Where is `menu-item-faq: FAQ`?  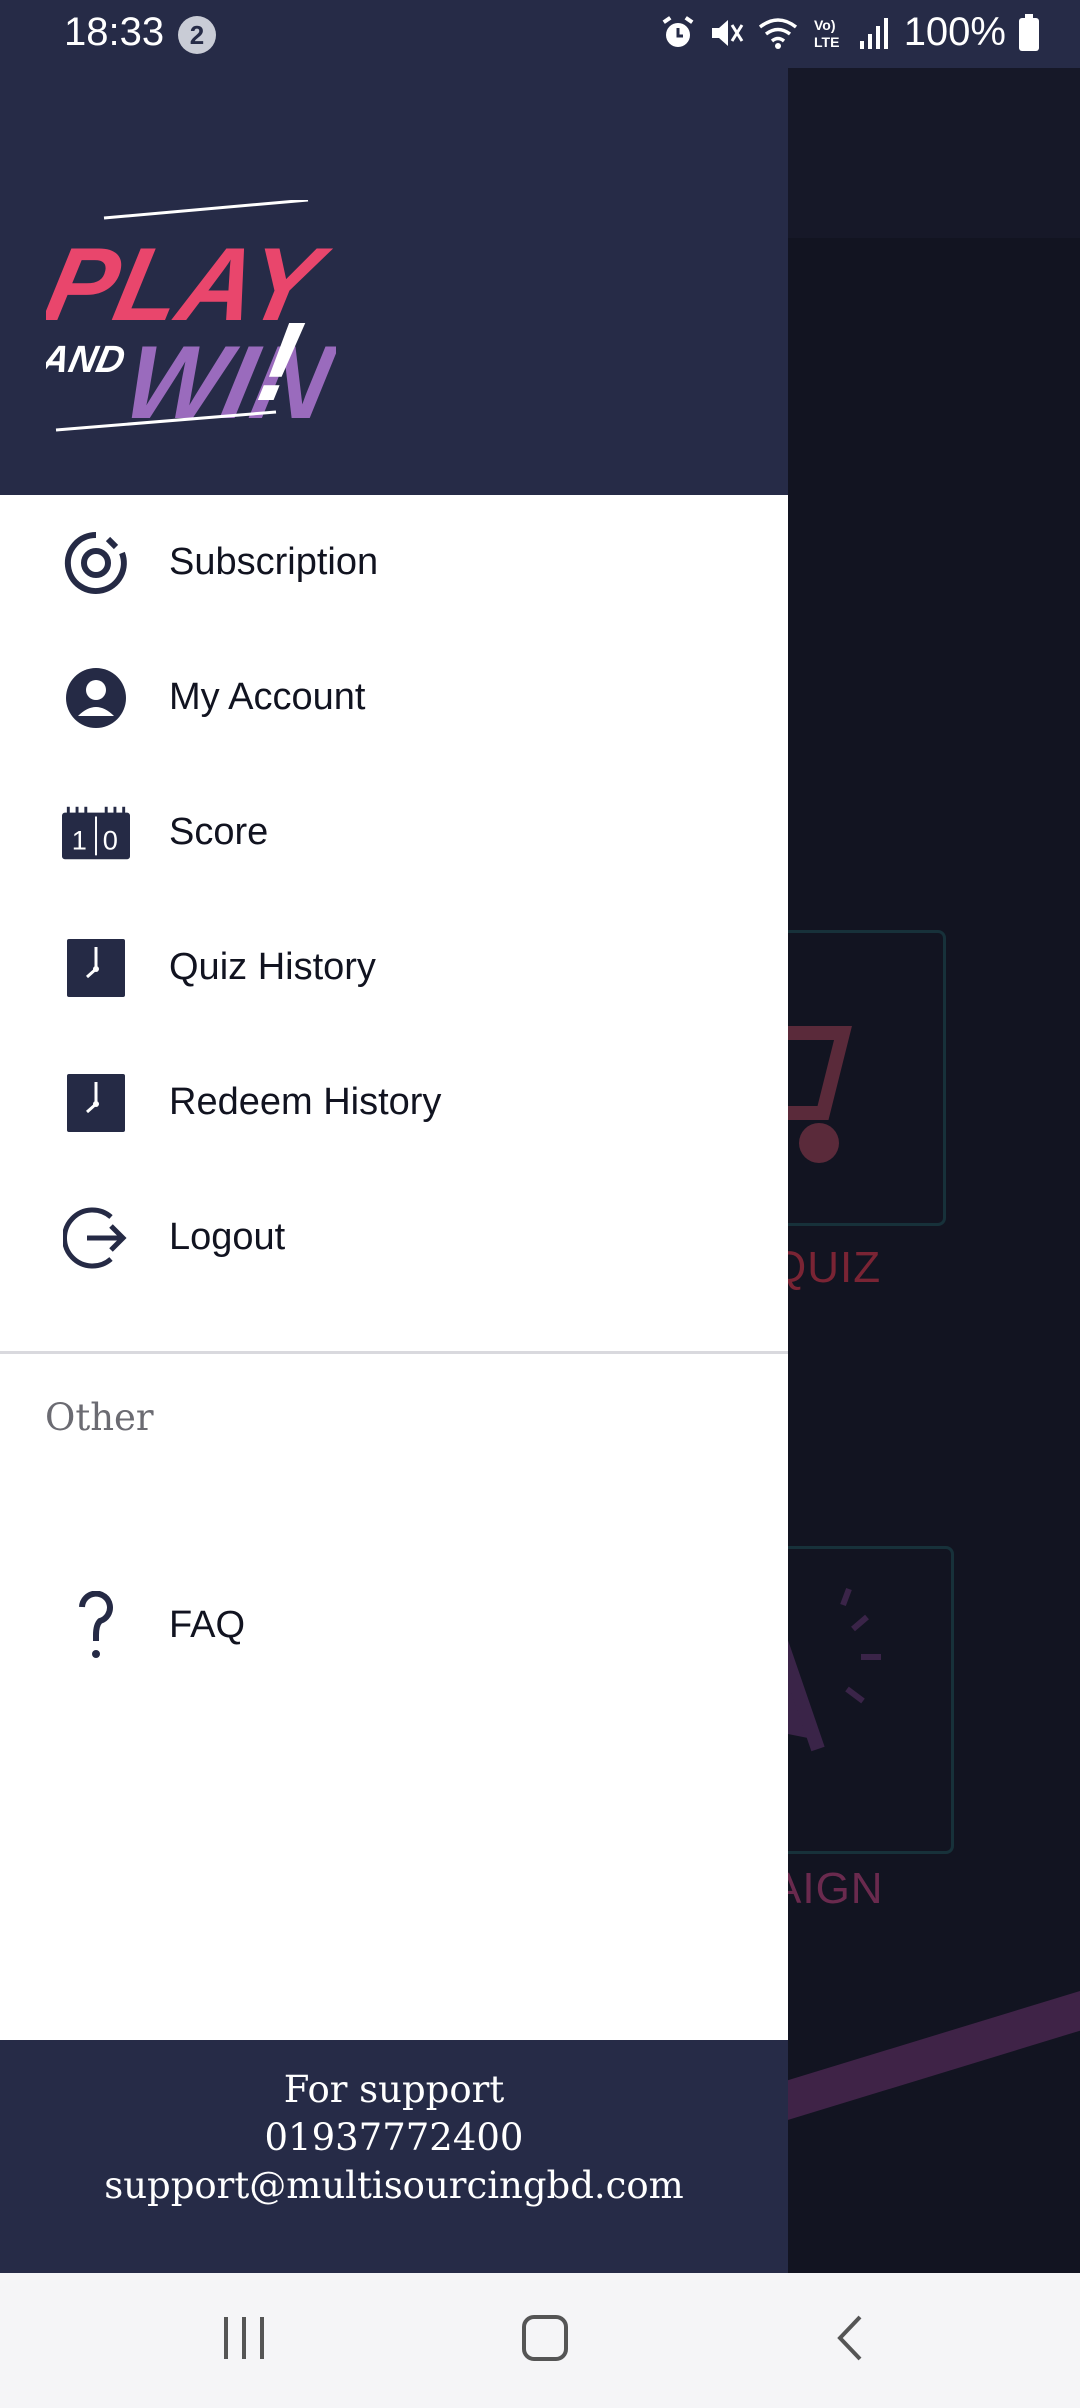 menu-item-faq: FAQ is located at coordinates (394, 1625).